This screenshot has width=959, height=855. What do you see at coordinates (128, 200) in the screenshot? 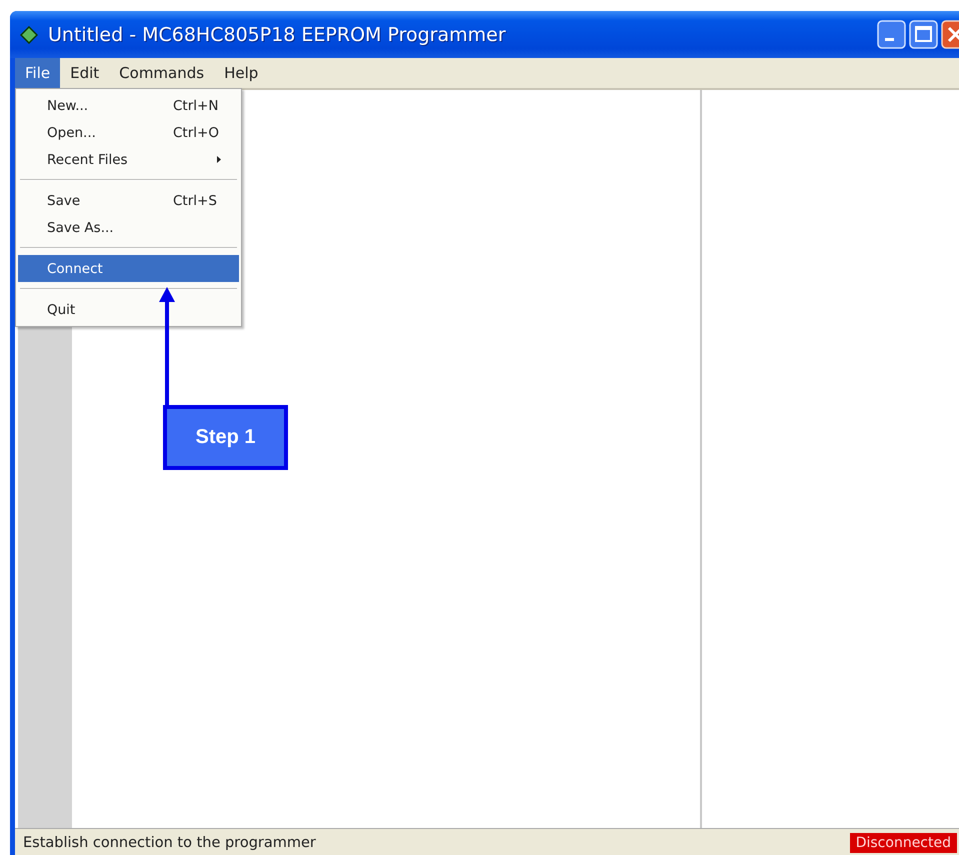
I see `menu-item: Save Ctrl+S` at bounding box center [128, 200].